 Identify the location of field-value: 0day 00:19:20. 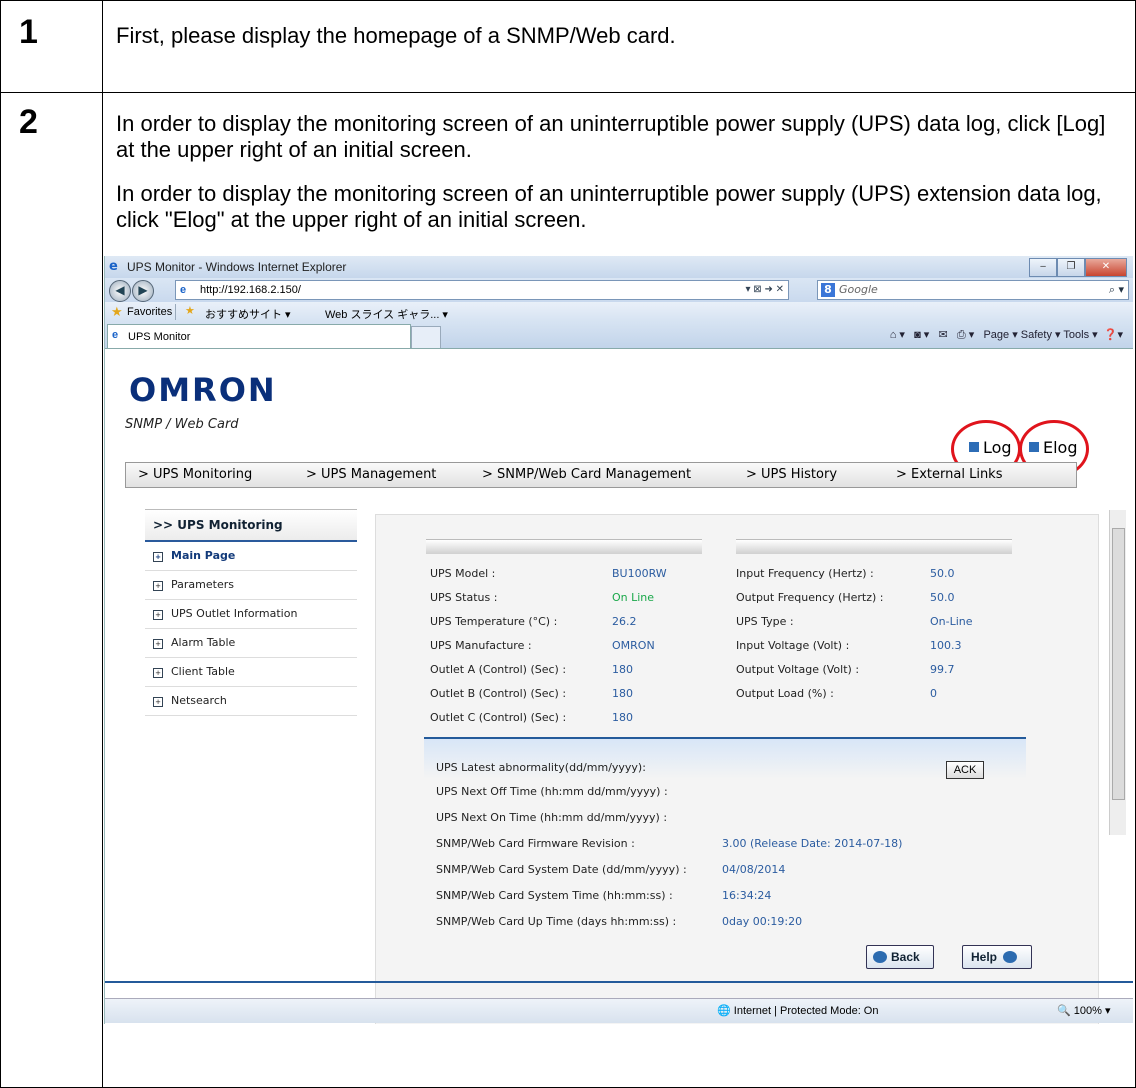
(762, 921).